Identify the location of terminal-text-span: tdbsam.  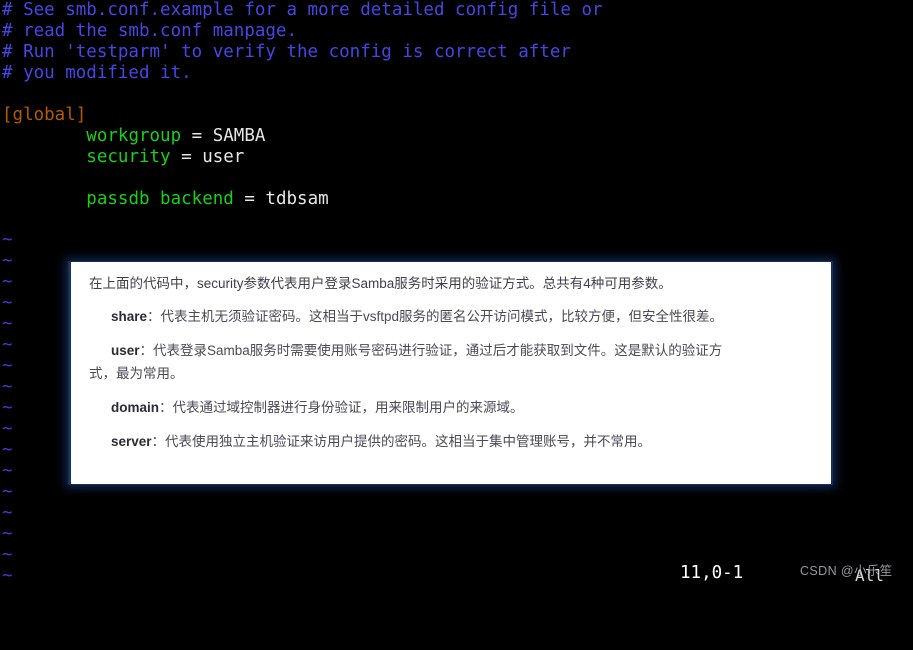
(297, 199).